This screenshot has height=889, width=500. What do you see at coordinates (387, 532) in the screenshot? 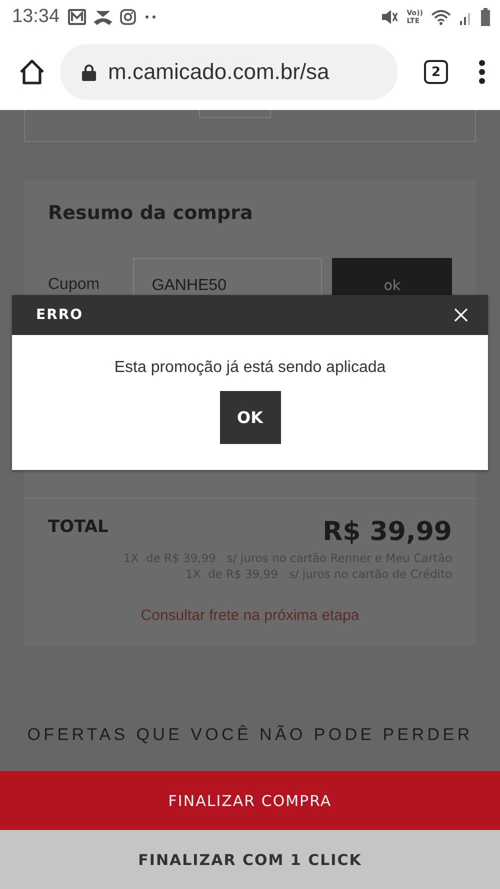
I see `total-value: R$ 39,99` at bounding box center [387, 532].